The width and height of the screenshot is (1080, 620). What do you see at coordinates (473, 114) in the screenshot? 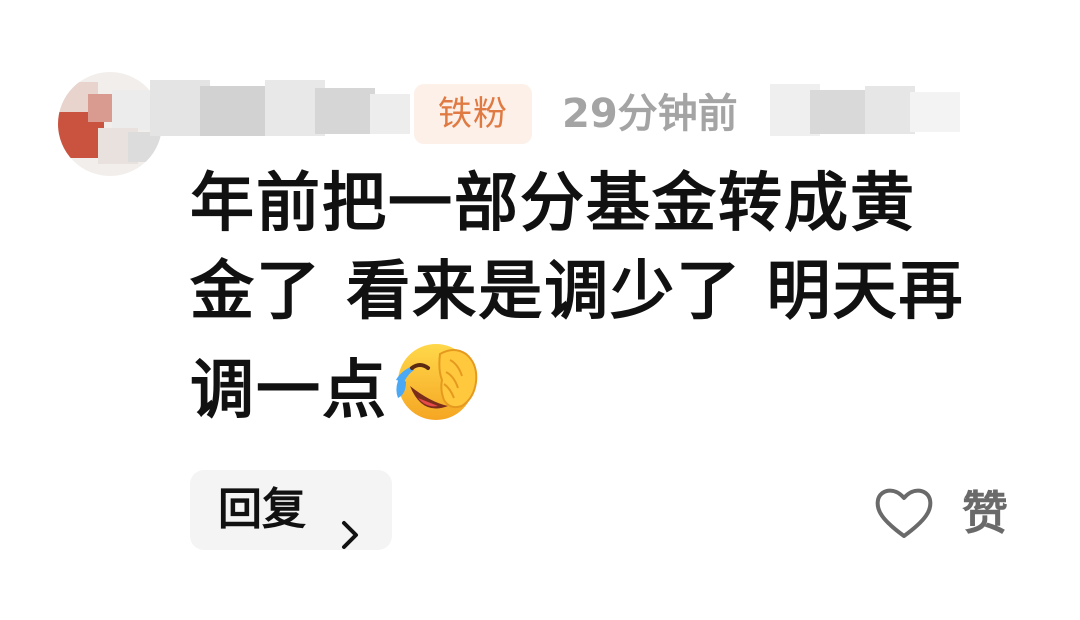
I see `fan-badge: 铁粉` at bounding box center [473, 114].